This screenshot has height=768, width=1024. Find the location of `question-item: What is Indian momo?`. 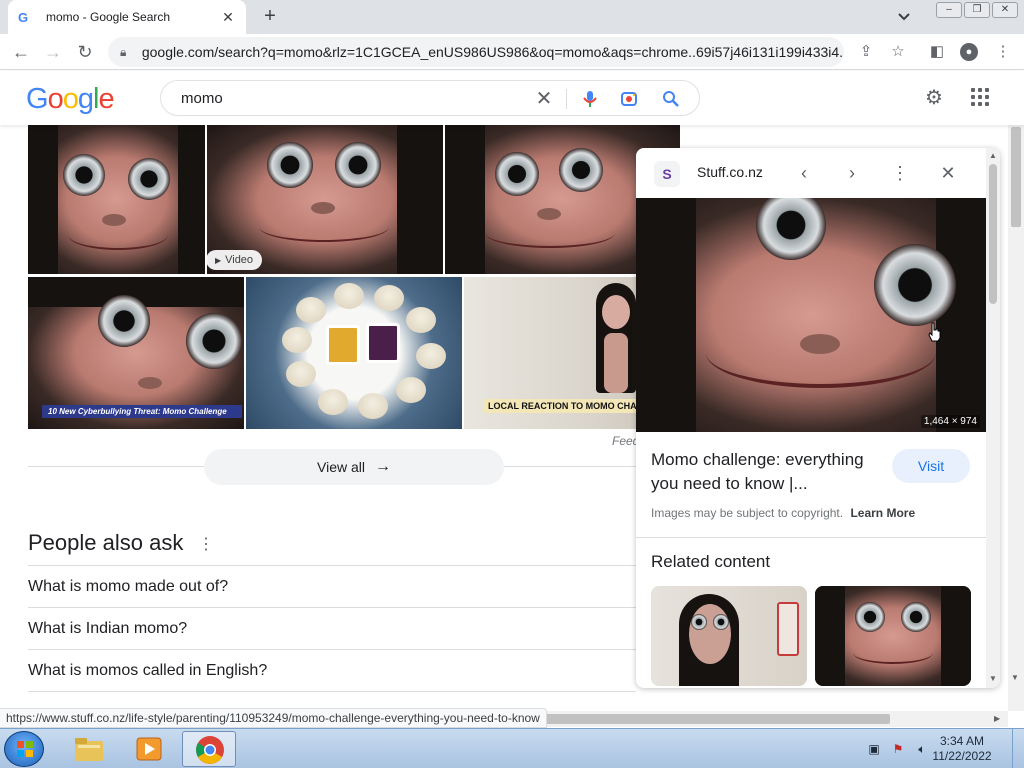

question-item: What is Indian momo? is located at coordinates (107, 629).